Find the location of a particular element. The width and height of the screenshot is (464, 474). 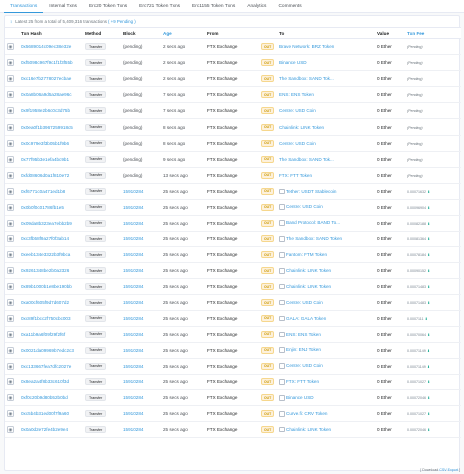

to-address-link: Curve.fi: CRV Token is located at coordinates (306, 413).